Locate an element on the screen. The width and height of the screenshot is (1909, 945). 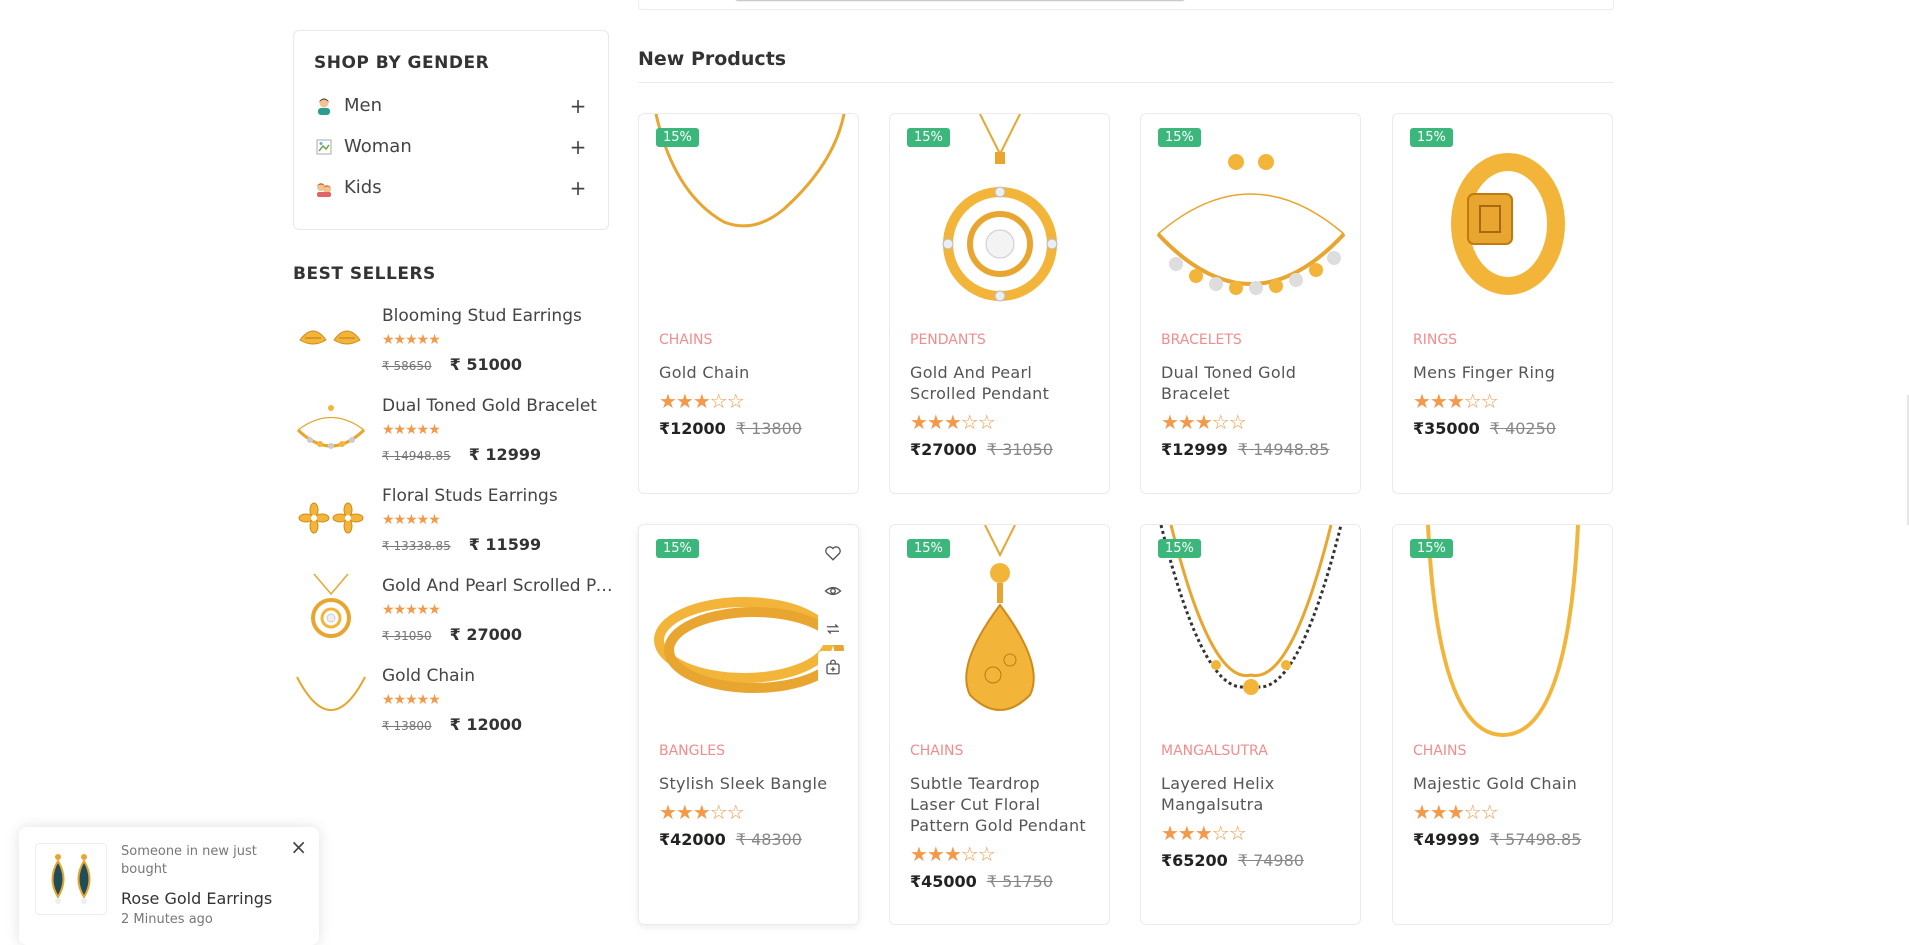
gender-item-kids: Kids + is located at coordinates (451, 187).